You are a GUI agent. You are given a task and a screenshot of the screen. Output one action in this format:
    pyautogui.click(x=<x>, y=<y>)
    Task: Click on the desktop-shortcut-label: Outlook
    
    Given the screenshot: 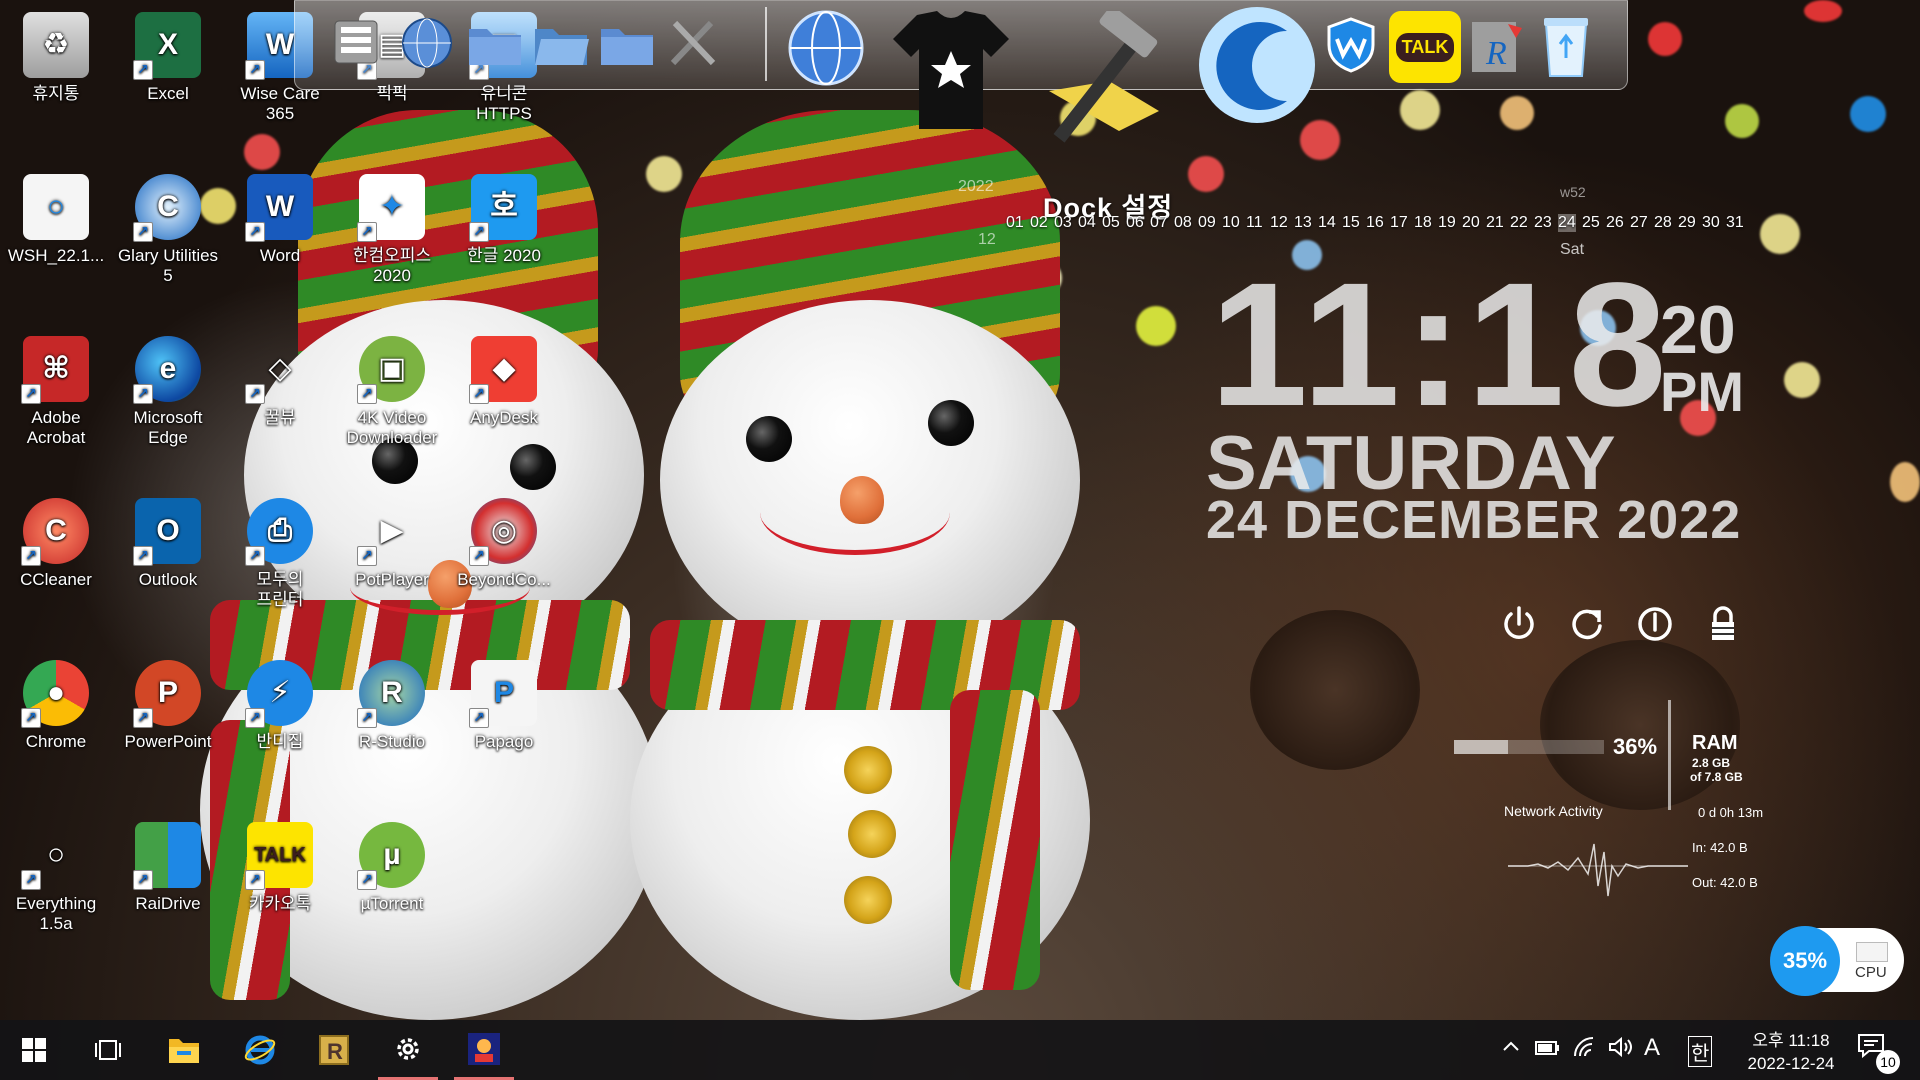 What is the action you would take?
    pyautogui.click(x=168, y=579)
    